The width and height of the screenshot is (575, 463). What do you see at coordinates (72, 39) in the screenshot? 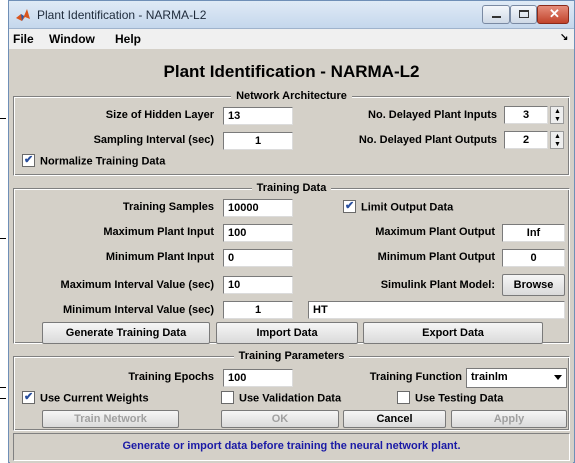
I see `menu-window: Window` at bounding box center [72, 39].